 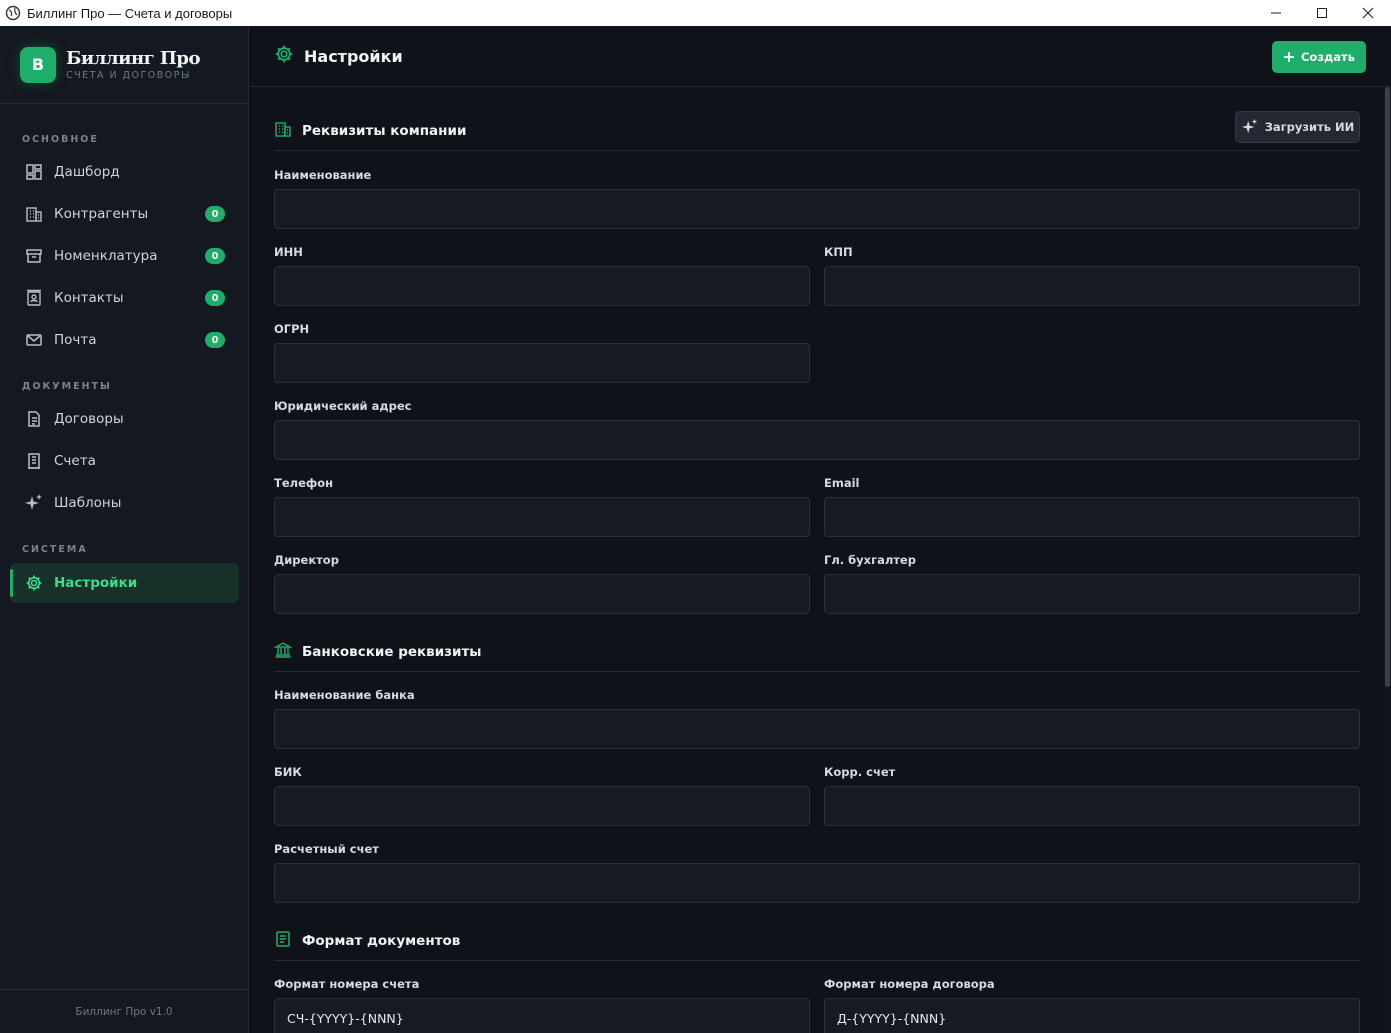 What do you see at coordinates (344, 695) in the screenshot?
I see `bank-name-label: Наименование банка` at bounding box center [344, 695].